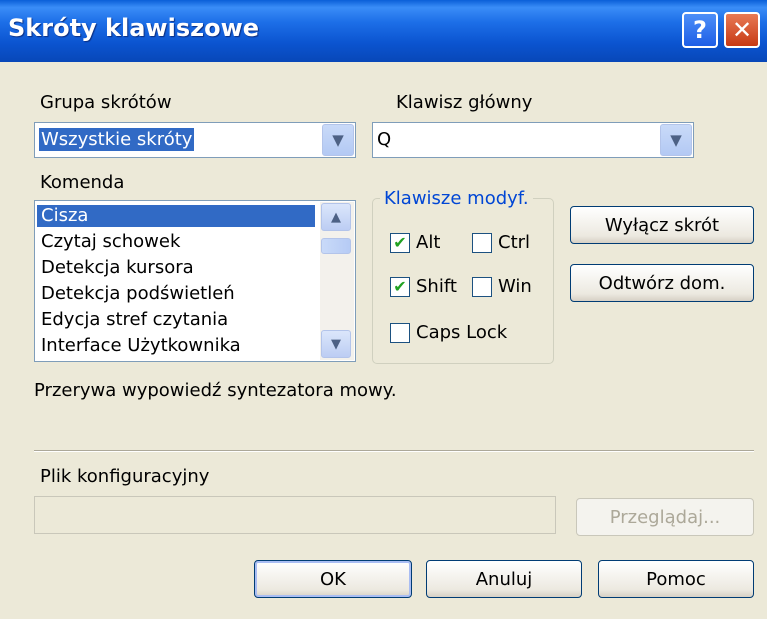 The width and height of the screenshot is (767, 619). Describe the element at coordinates (176, 216) in the screenshot. I see `list-item: Cisza` at that location.